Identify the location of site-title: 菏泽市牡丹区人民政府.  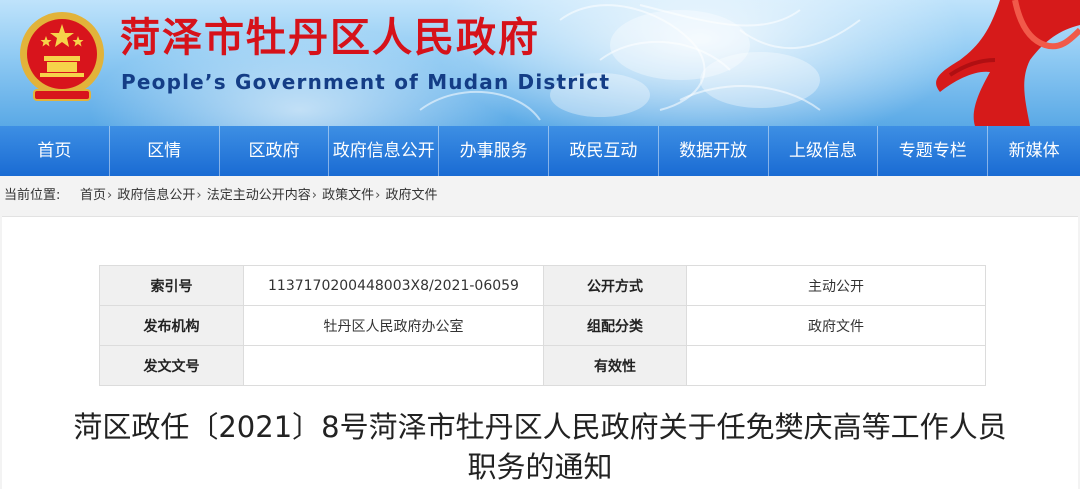
(330, 37).